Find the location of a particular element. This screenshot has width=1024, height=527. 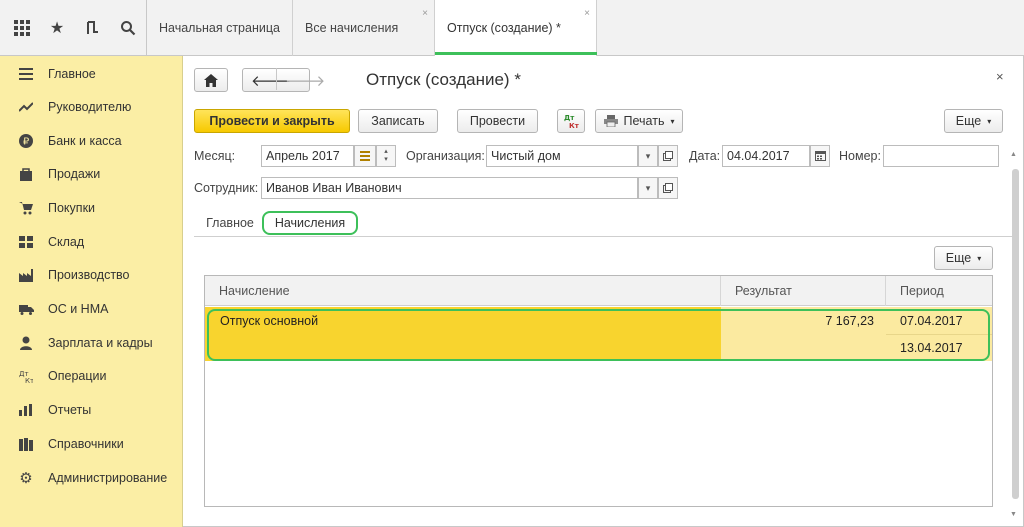

sidebar-item-admin: ⚙ Администрирование is located at coordinates (91, 478).